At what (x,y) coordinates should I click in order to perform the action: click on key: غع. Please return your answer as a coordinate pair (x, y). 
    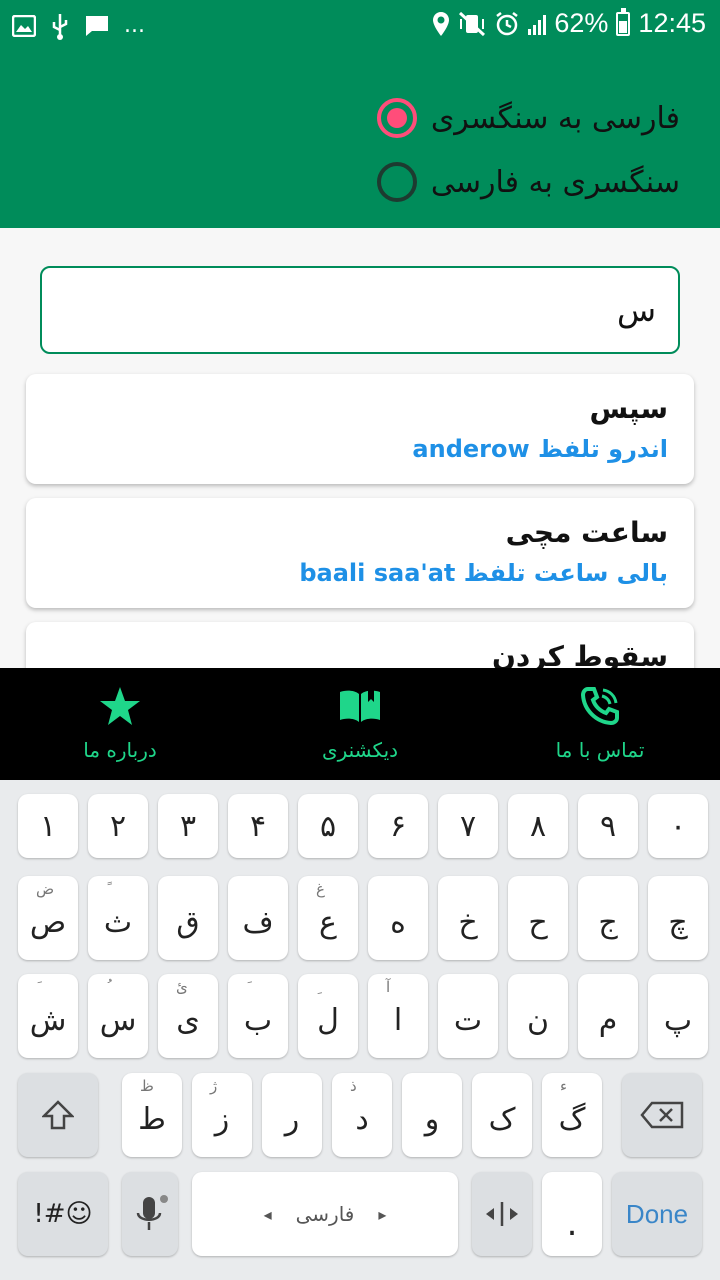
    Looking at the image, I should click on (328, 918).